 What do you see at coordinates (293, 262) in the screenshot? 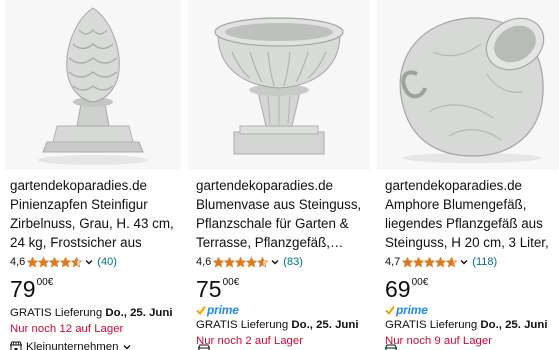
I see `review-count-link: (83)` at bounding box center [293, 262].